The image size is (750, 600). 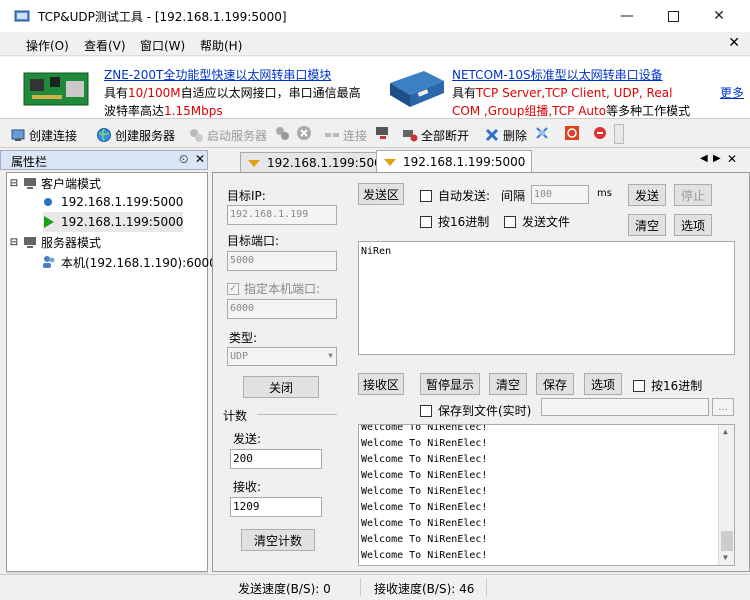 I want to click on auto-send-checkbox: 自动发送:, so click(x=455, y=195).